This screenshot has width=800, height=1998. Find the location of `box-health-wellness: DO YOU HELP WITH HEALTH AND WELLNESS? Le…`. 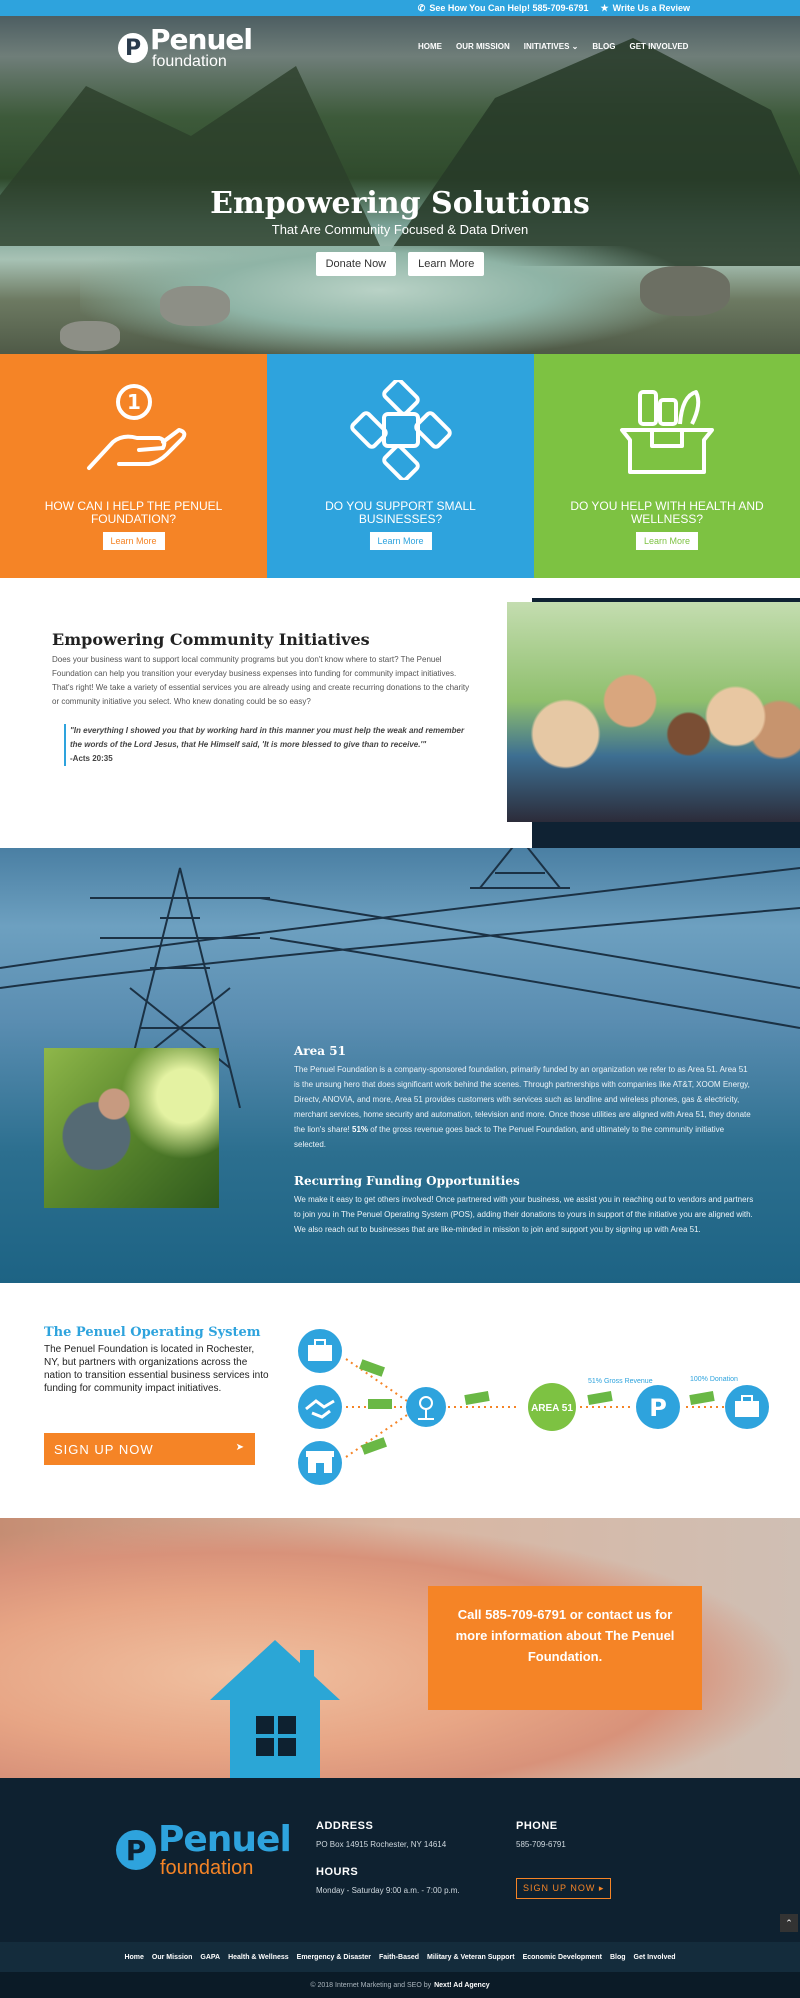

box-health-wellness: DO YOU HELP WITH HEALTH AND WELLNESS? Le… is located at coordinates (667, 466).